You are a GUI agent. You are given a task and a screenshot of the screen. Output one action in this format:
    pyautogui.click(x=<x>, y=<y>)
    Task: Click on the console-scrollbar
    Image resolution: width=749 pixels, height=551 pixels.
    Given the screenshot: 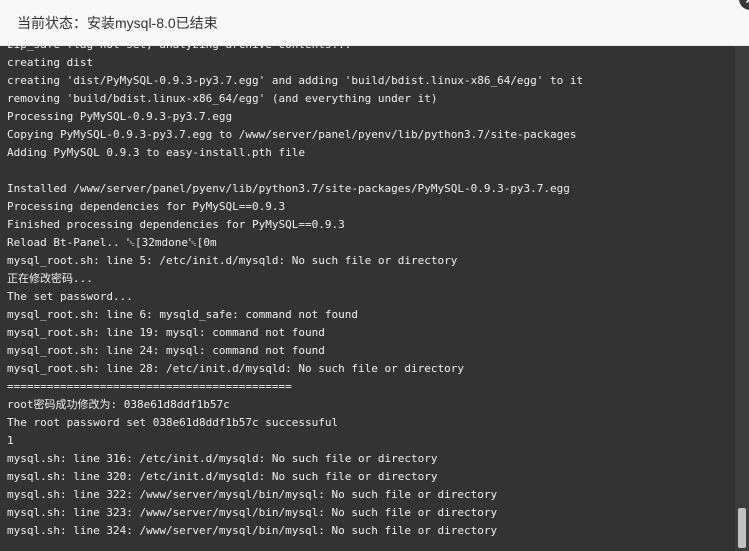 What is the action you would take?
    pyautogui.click(x=742, y=298)
    